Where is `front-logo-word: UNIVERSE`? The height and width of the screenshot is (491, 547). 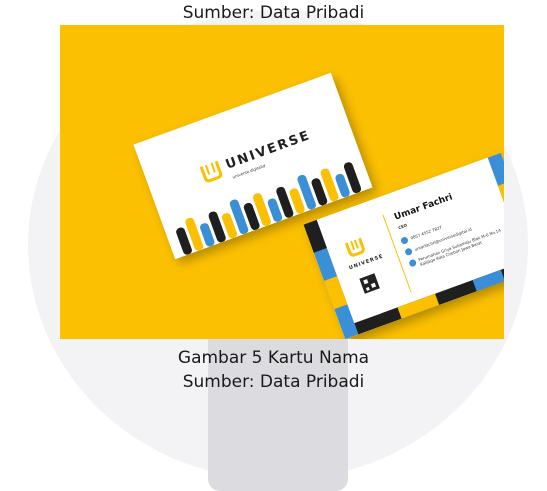
front-logo-word: UNIVERSE is located at coordinates (268, 150).